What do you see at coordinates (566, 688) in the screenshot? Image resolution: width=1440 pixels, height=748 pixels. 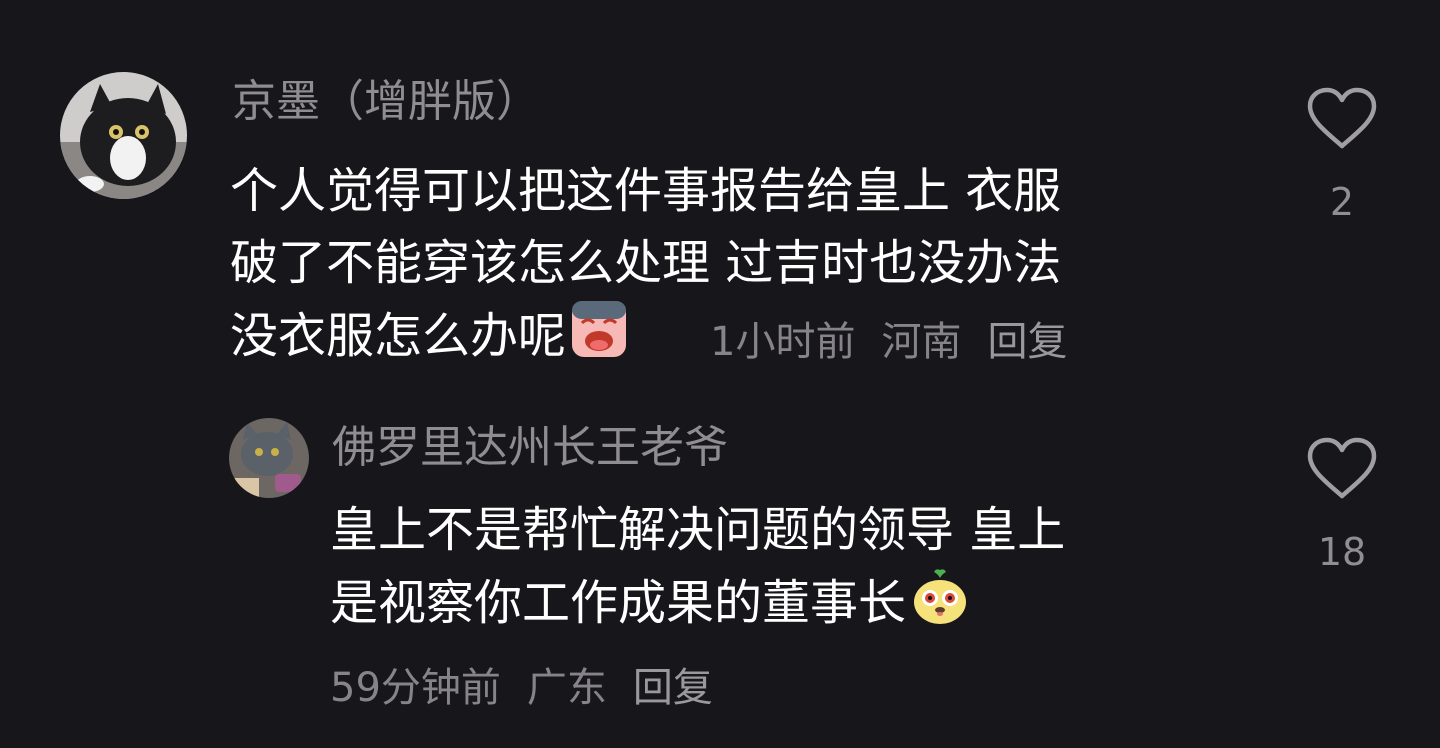 I see `location: 广东` at bounding box center [566, 688].